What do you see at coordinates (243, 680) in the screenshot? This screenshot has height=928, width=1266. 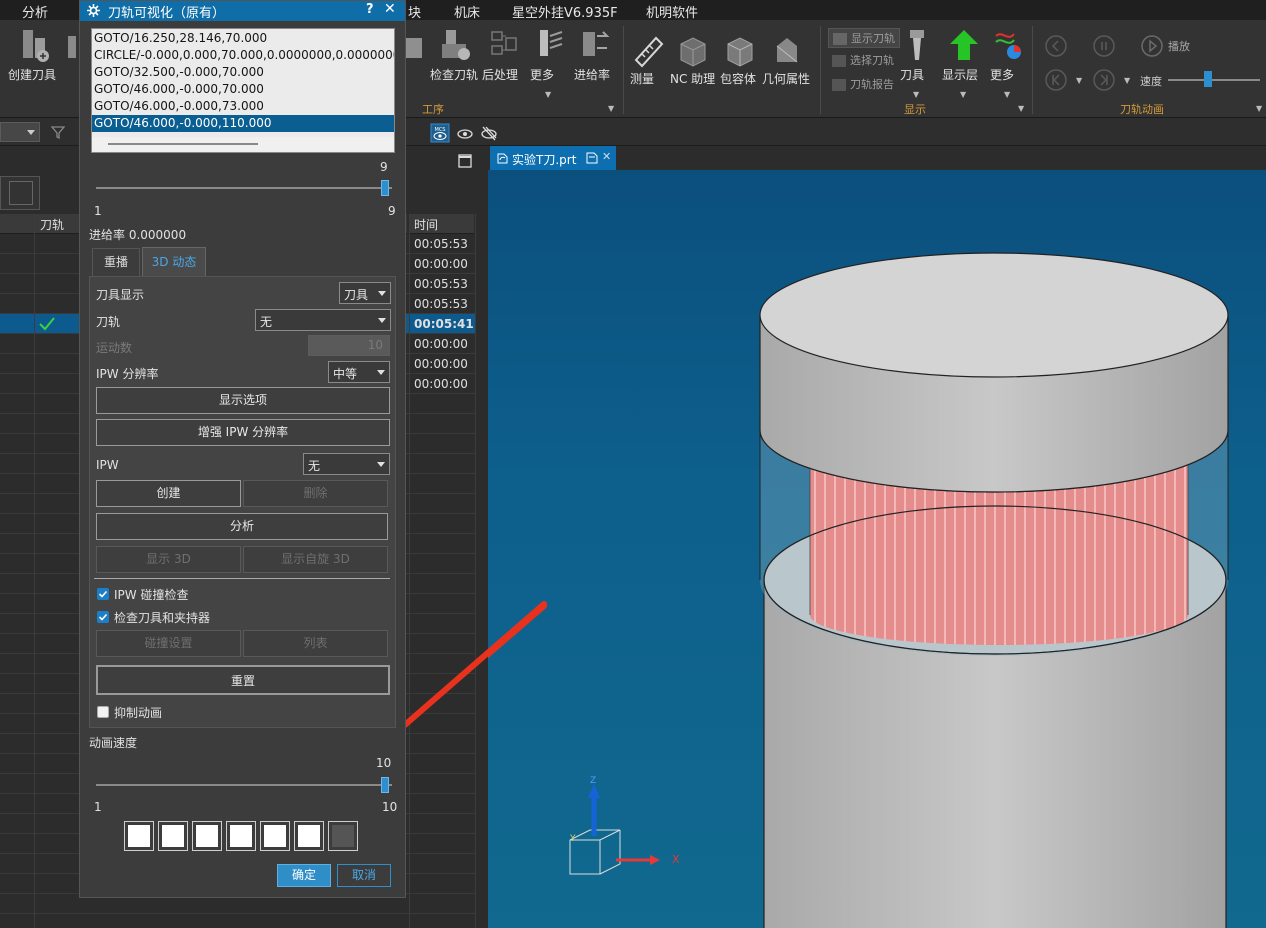 I see `reset-button: 重置` at bounding box center [243, 680].